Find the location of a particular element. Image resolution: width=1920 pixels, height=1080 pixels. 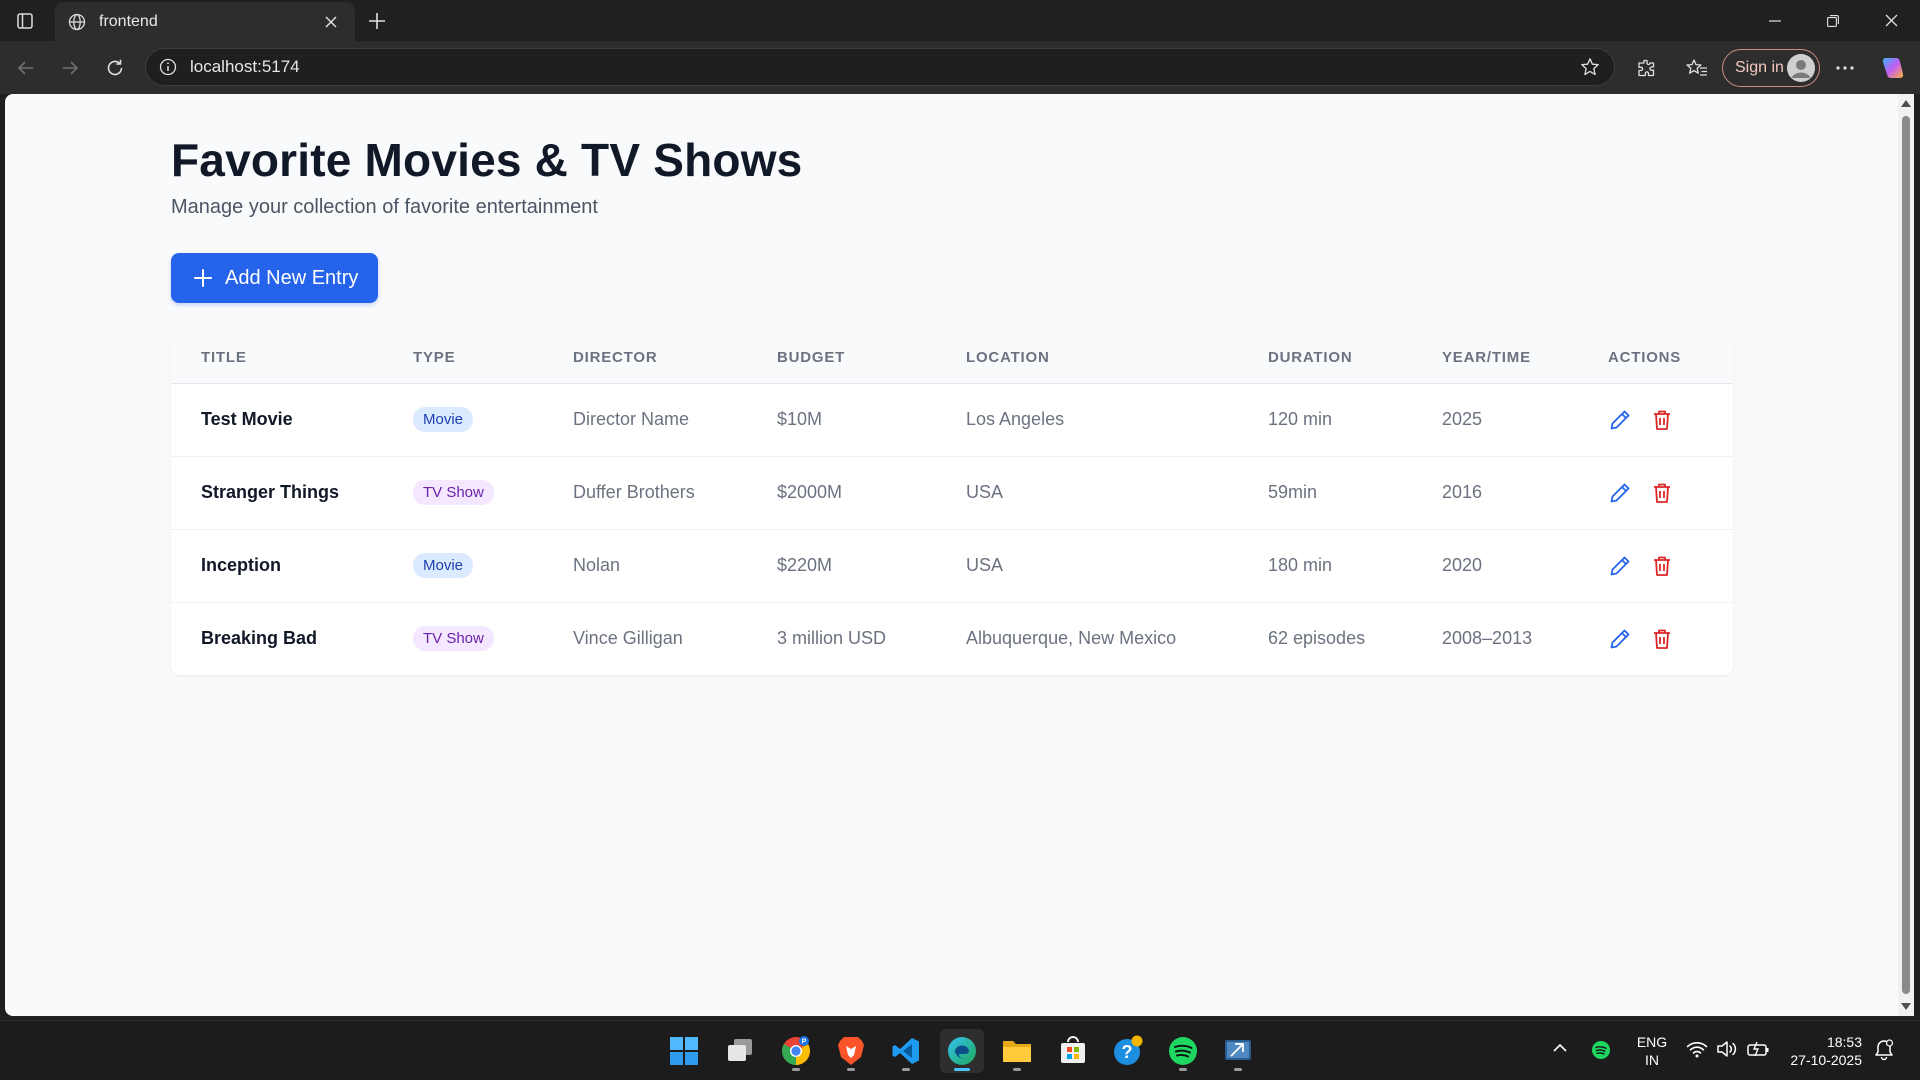

language-indicator: ENG IN is located at coordinates (1652, 1051).